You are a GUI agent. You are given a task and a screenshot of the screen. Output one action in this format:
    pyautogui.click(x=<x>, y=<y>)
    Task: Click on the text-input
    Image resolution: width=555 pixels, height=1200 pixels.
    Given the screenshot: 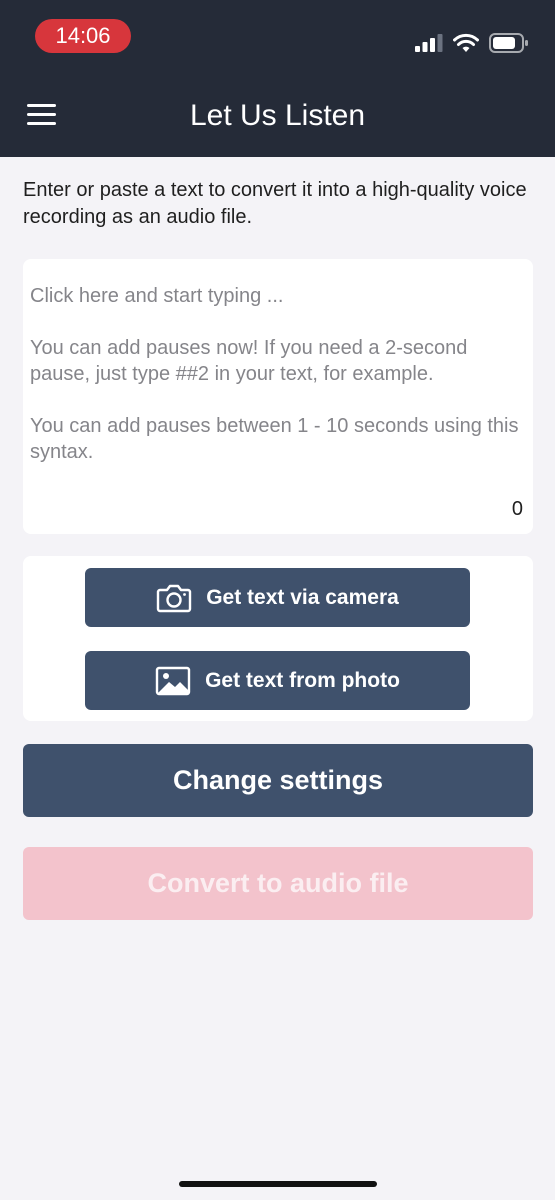 What is the action you would take?
    pyautogui.click(x=278, y=383)
    